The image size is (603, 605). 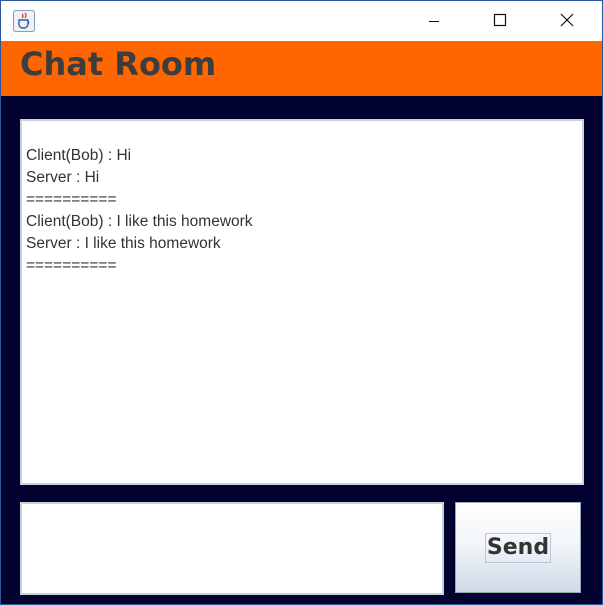 I want to click on java-cup-icon, so click(x=24, y=21).